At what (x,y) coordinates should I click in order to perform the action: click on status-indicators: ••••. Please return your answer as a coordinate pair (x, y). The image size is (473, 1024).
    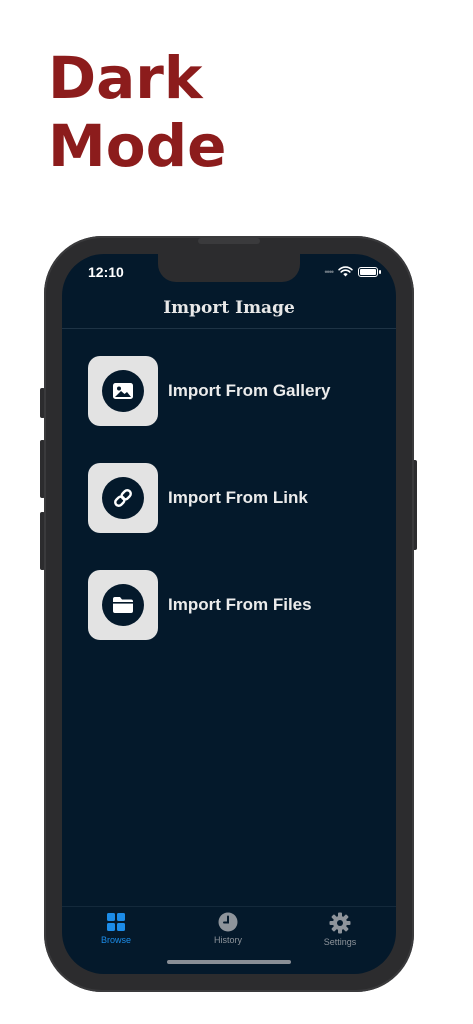
    Looking at the image, I should click on (352, 271).